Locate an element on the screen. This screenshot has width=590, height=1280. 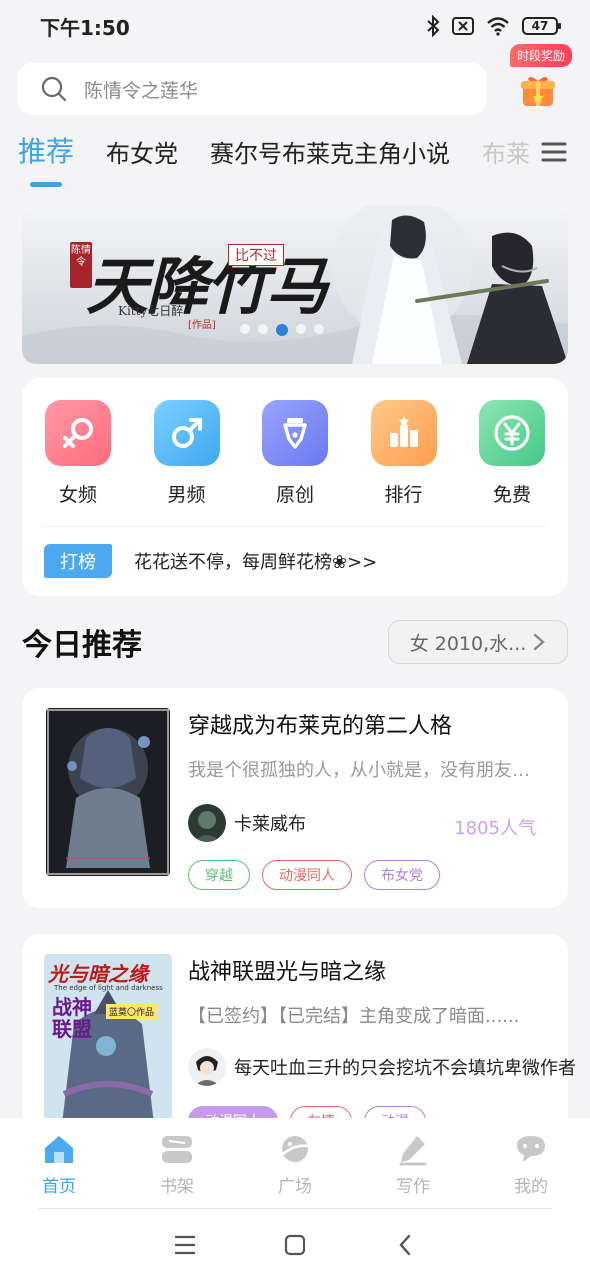
square-icon is located at coordinates (295, 1245).